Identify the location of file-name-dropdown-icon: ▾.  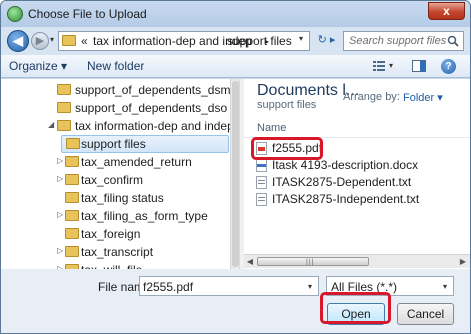
(310, 286).